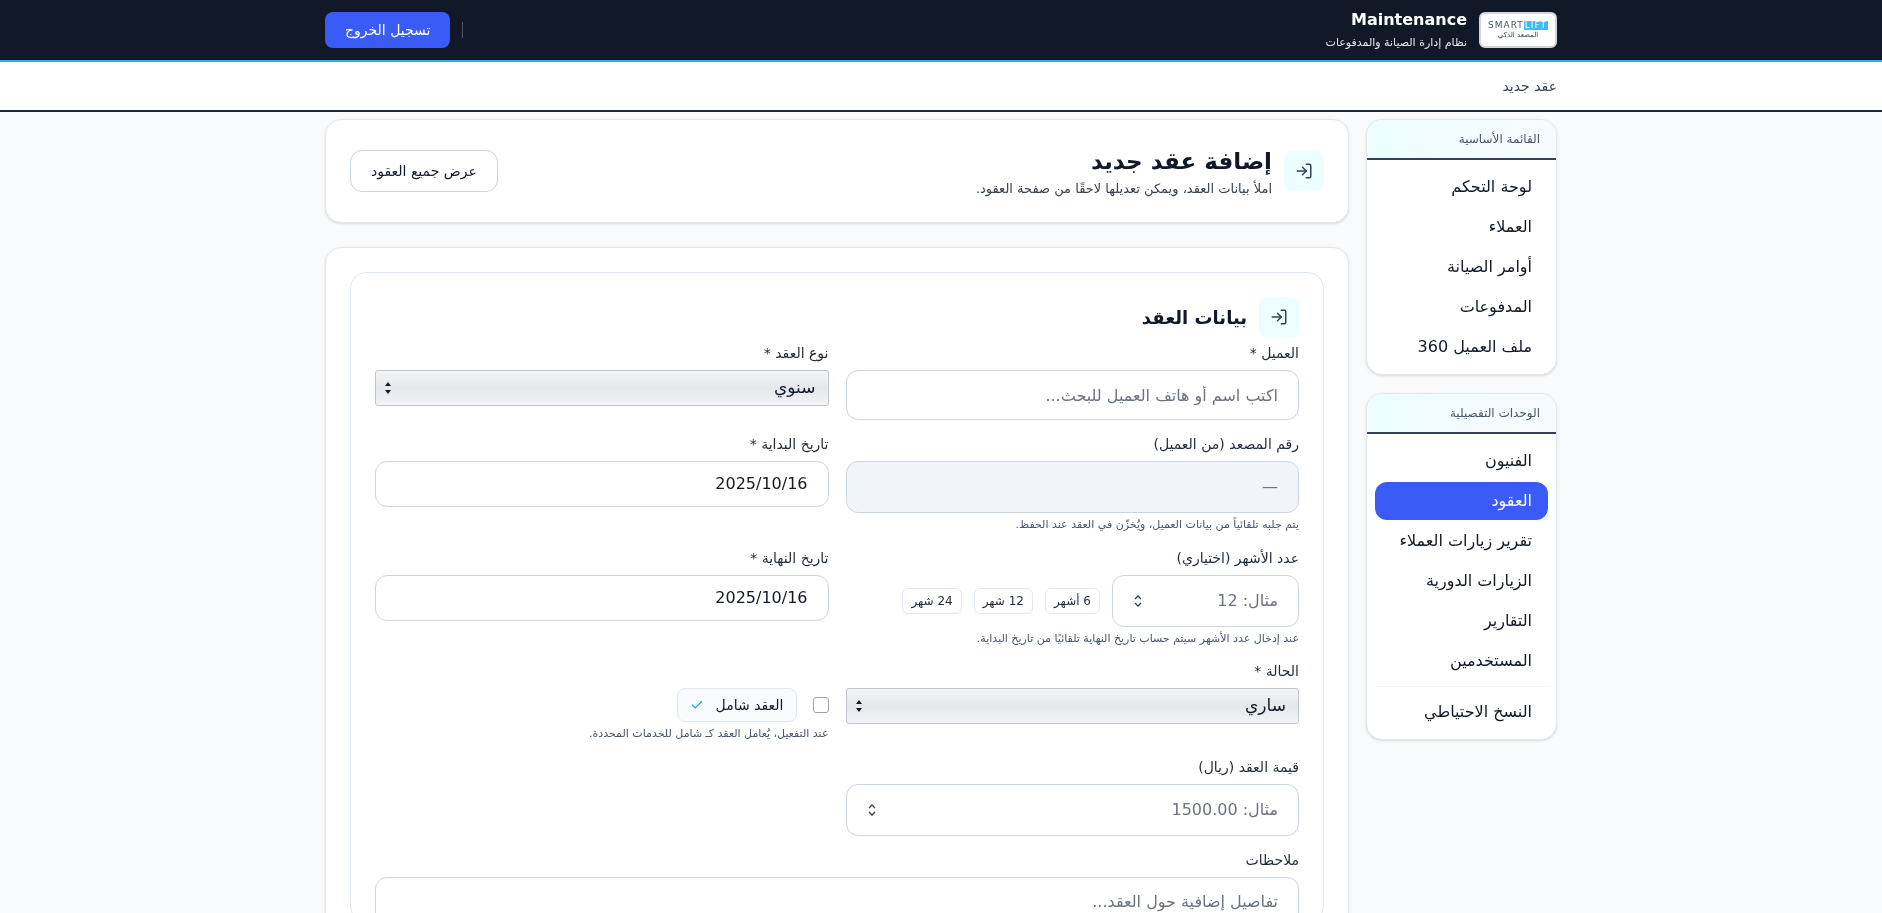 The image size is (1882, 913). Describe the element at coordinates (1461, 227) in the screenshot. I see `sidebar-item: العملاء` at that location.